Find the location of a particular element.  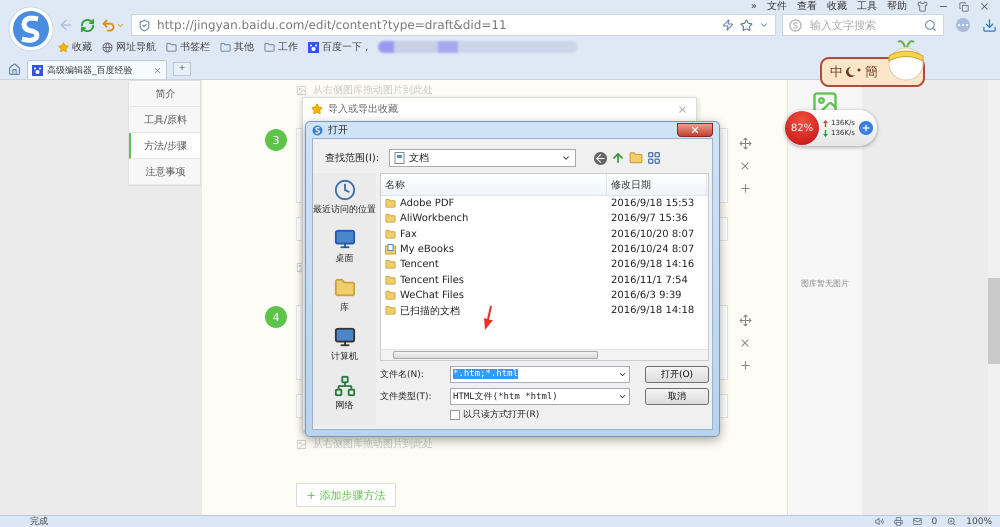

lightning-icon is located at coordinates (728, 25).